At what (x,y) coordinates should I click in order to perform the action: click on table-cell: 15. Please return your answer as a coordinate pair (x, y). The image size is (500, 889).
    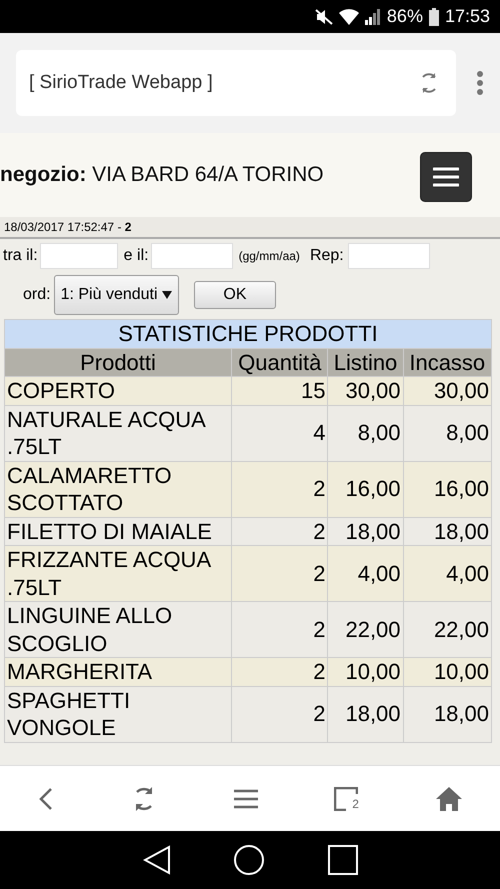
    Looking at the image, I should click on (280, 390).